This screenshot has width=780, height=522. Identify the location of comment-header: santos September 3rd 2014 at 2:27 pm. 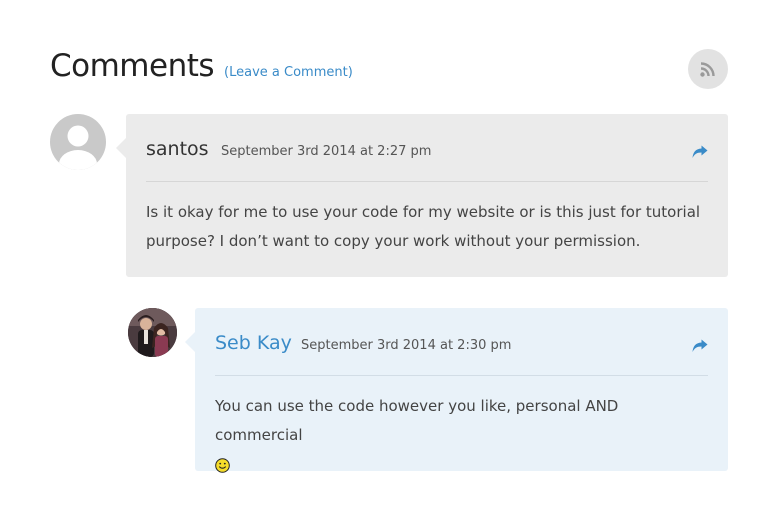
(427, 159).